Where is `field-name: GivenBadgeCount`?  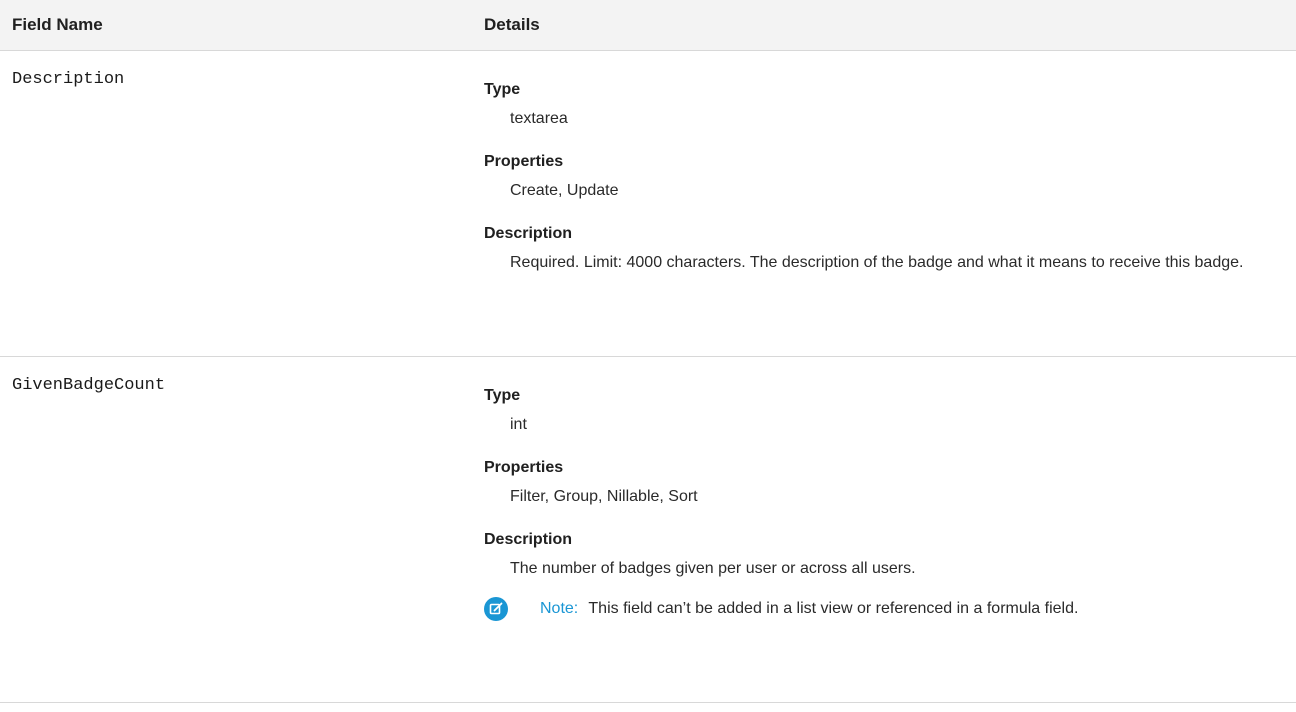 field-name: GivenBadgeCount is located at coordinates (89, 385).